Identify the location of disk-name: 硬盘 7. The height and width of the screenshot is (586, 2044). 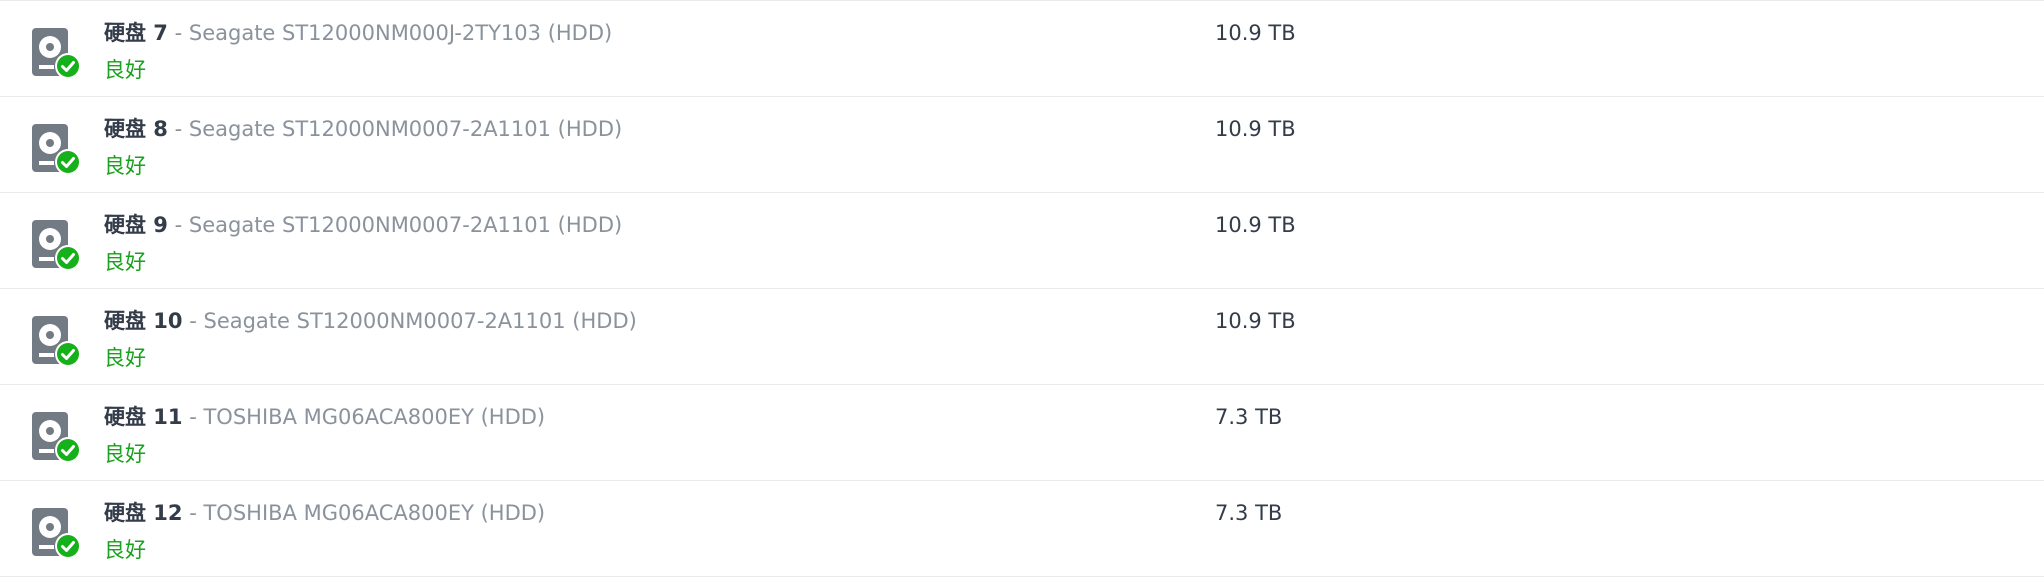
(136, 33).